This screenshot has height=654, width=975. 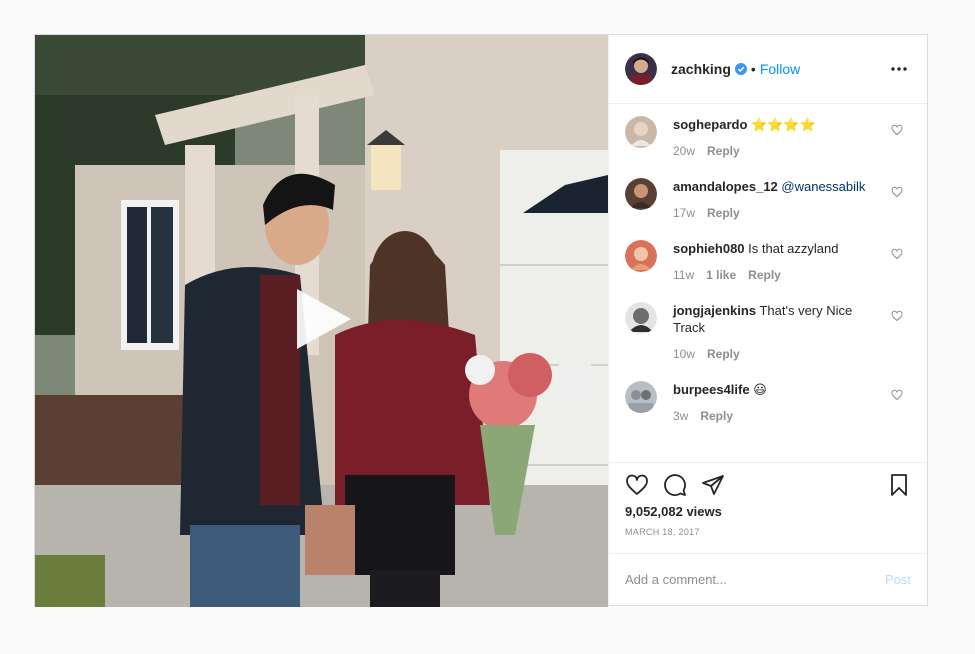 What do you see at coordinates (675, 485) in the screenshot?
I see `comment-bubble-icon` at bounding box center [675, 485].